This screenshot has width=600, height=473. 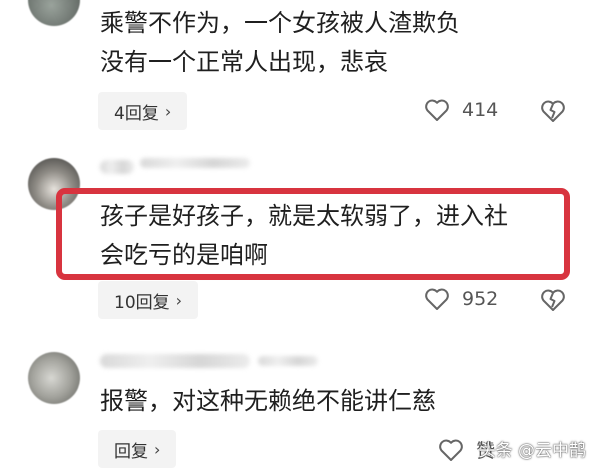 I want to click on comment-text: 乘警不作为，一个女孩被人渣欺负 没有一个正常人出现，悲哀, so click(x=280, y=42).